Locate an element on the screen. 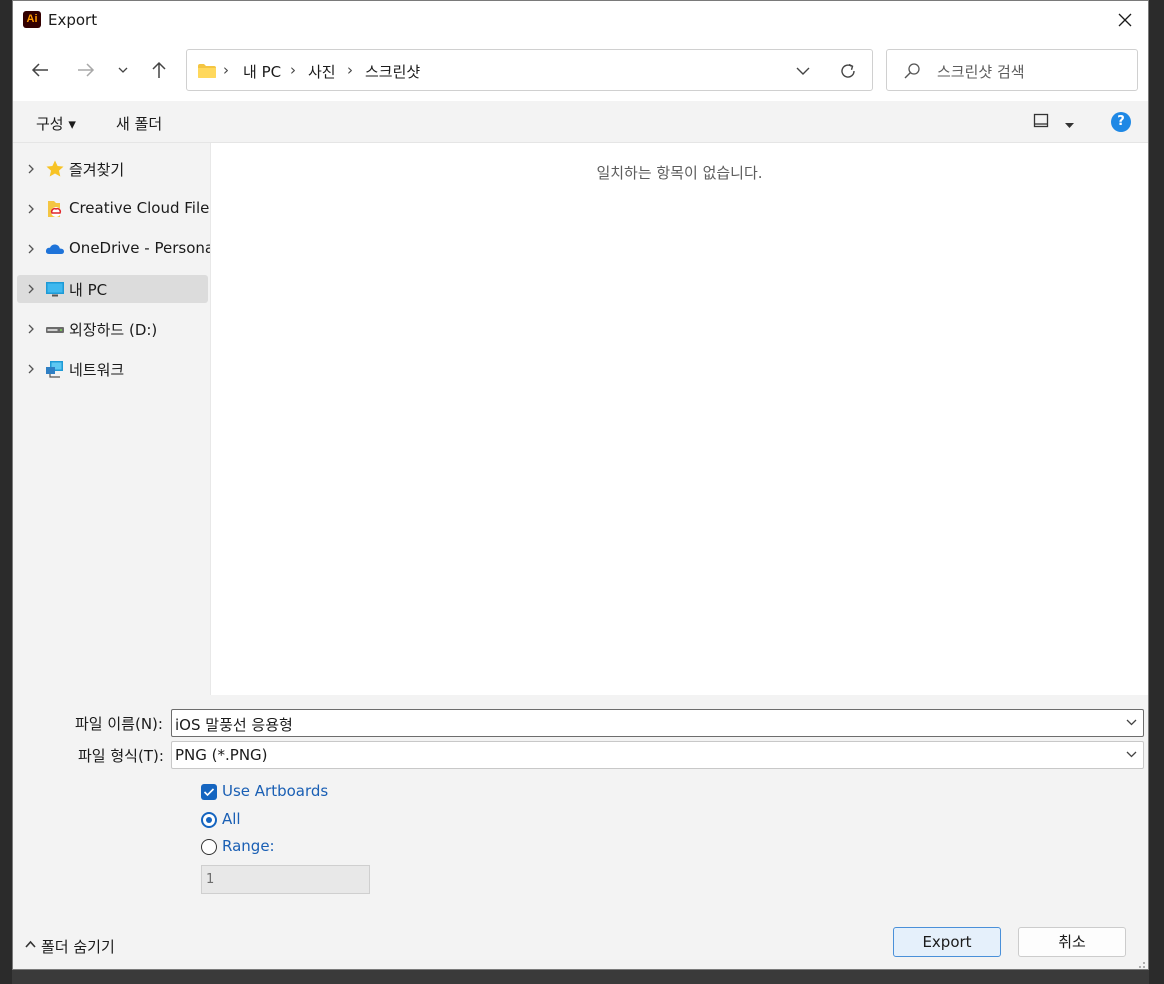  onedrive-cloud-icon is located at coordinates (54, 249).